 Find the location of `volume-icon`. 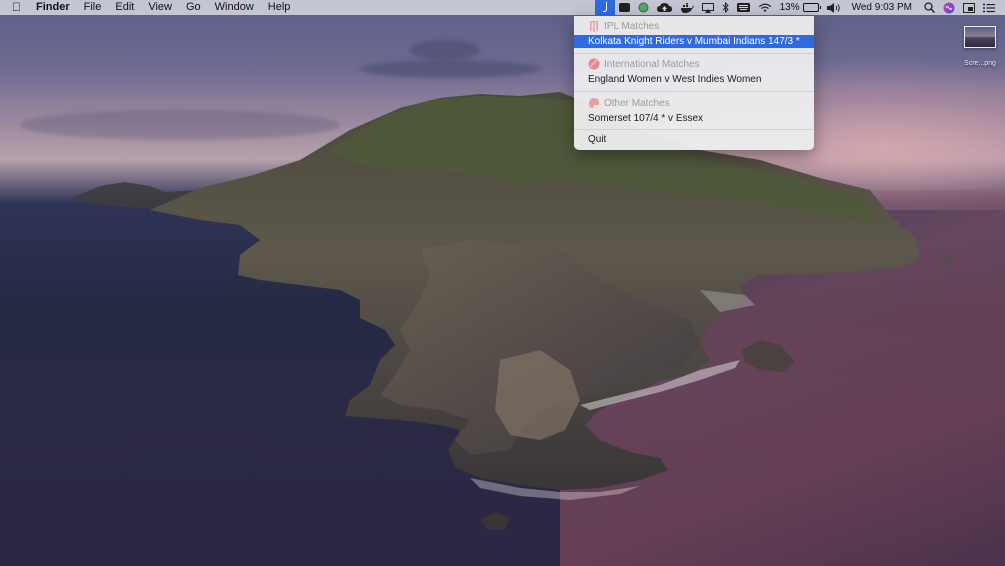

volume-icon is located at coordinates (834, 7).